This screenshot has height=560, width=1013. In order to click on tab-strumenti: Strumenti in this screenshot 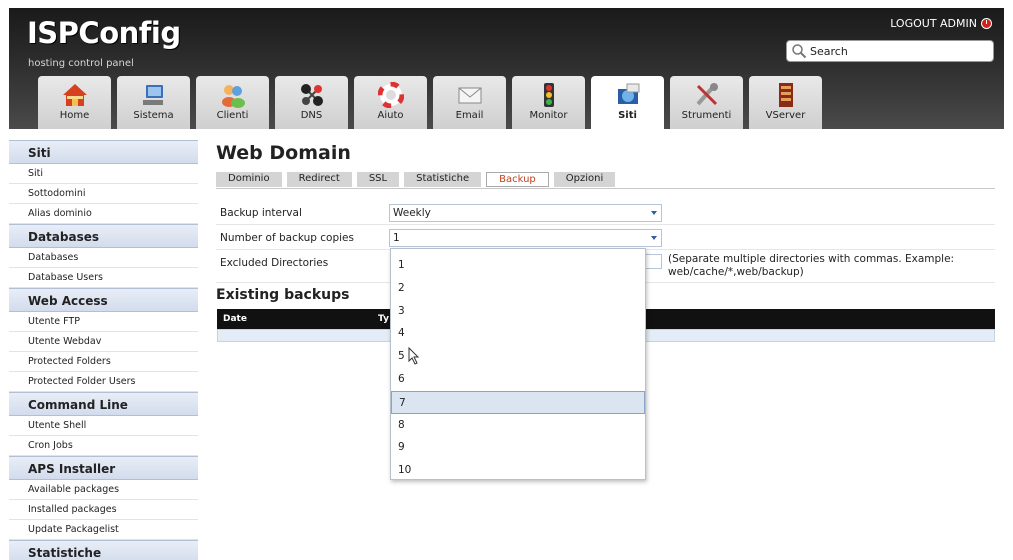, I will do `click(706, 102)`.